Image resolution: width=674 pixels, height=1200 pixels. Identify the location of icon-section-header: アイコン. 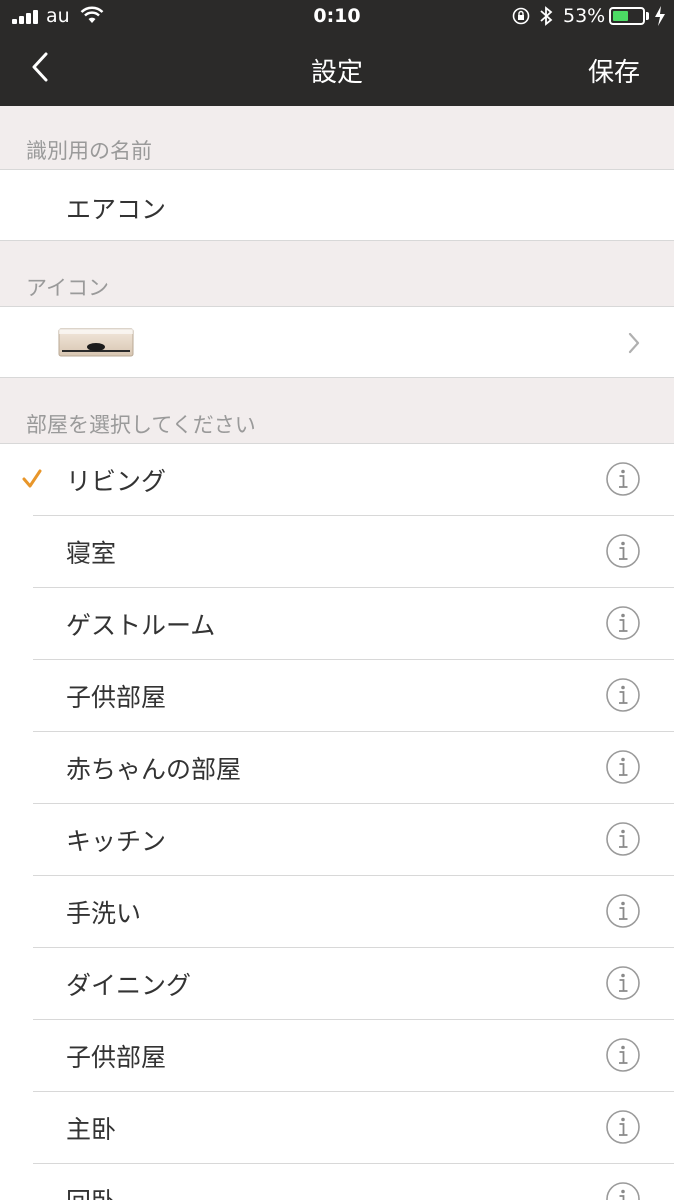
(337, 274).